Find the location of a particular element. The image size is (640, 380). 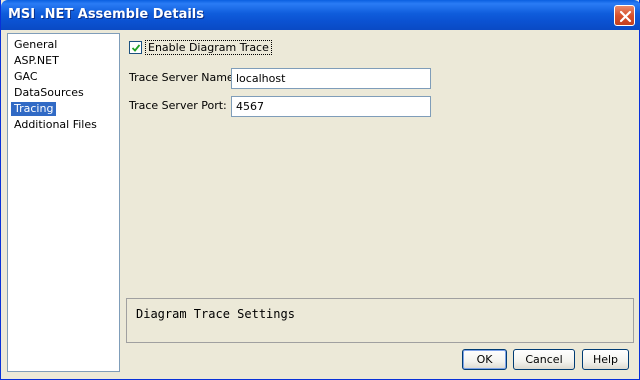

enable-diagram-trace-label: Enable Diagram Trace is located at coordinates (208, 47).